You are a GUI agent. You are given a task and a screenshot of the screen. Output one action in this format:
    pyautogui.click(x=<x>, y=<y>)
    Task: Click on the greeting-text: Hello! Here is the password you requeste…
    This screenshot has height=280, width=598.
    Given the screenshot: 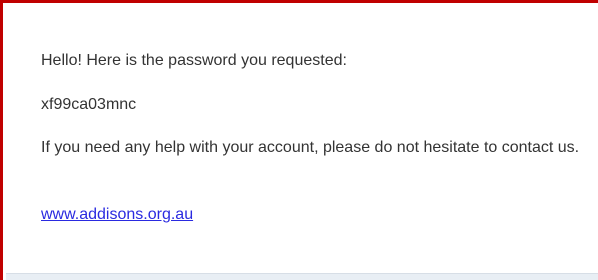 What is the action you would take?
    pyautogui.click(x=194, y=60)
    